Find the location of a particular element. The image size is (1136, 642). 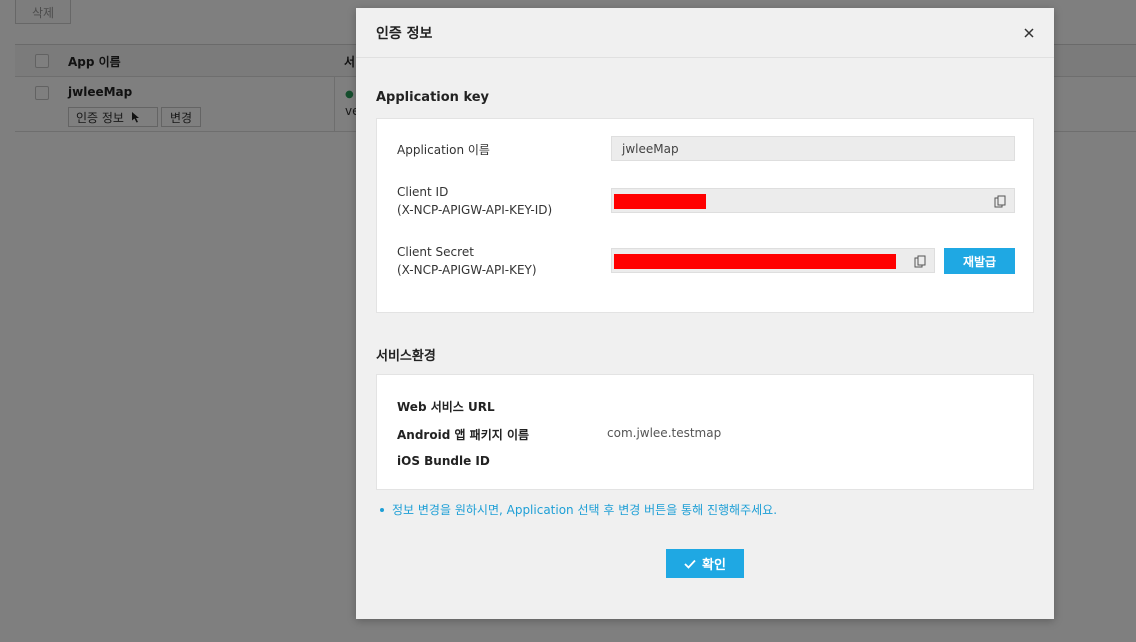

client-id-redaction is located at coordinates (660, 201).